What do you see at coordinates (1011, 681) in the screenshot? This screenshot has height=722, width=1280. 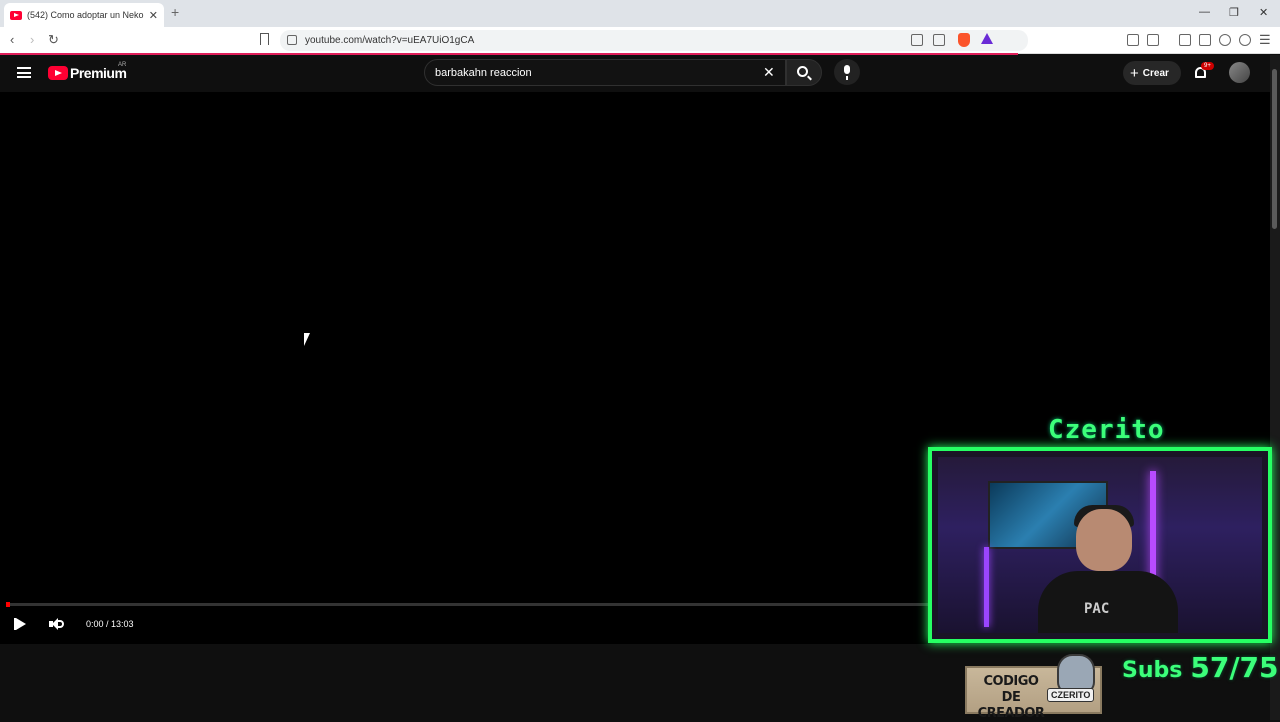 I see `creator-code-line1: CODIGO` at bounding box center [1011, 681].